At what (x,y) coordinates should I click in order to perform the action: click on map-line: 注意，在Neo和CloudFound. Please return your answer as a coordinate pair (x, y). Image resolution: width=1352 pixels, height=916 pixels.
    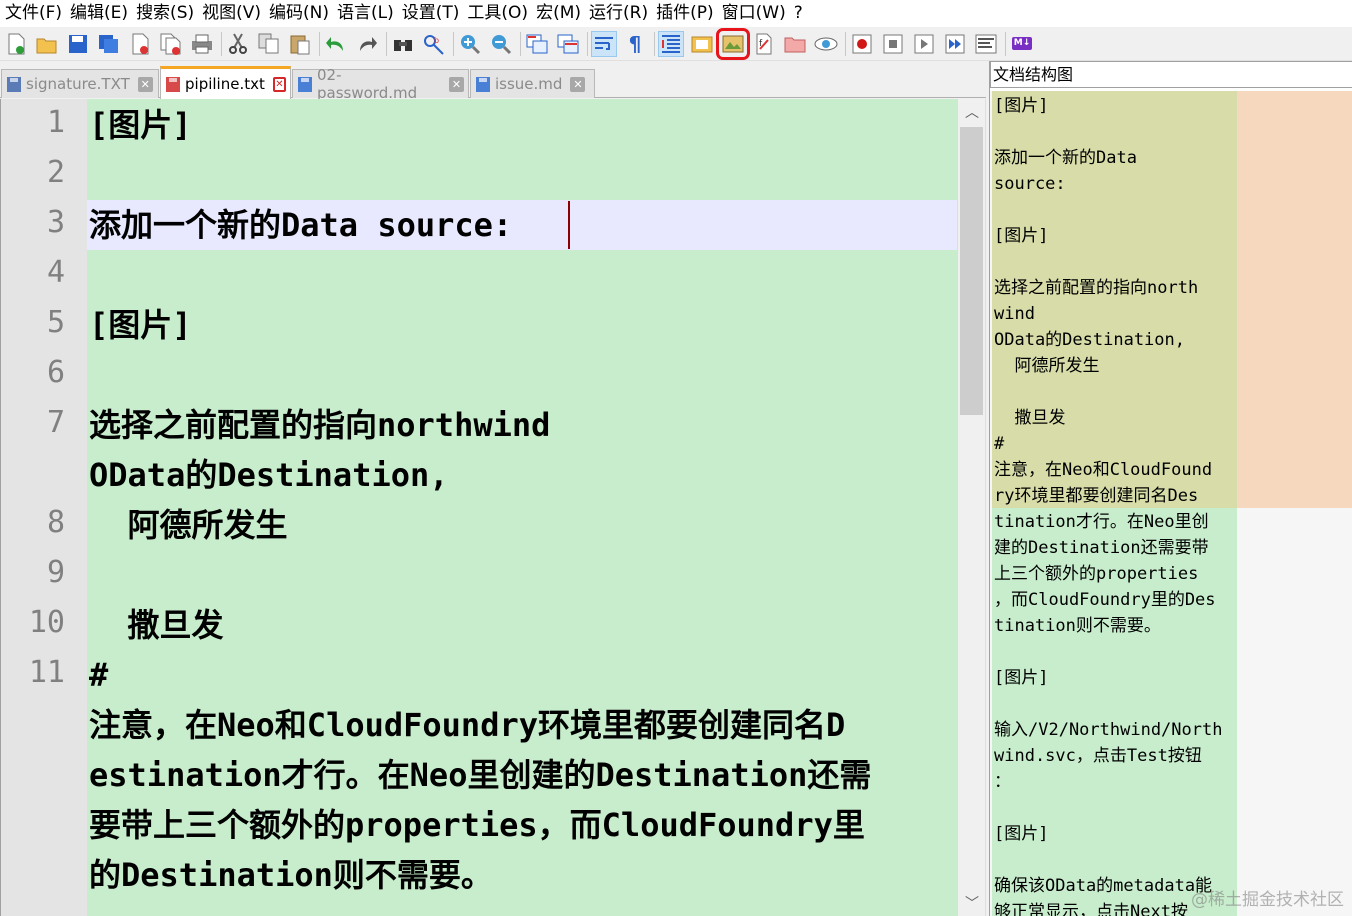
    Looking at the image, I should click on (1103, 470).